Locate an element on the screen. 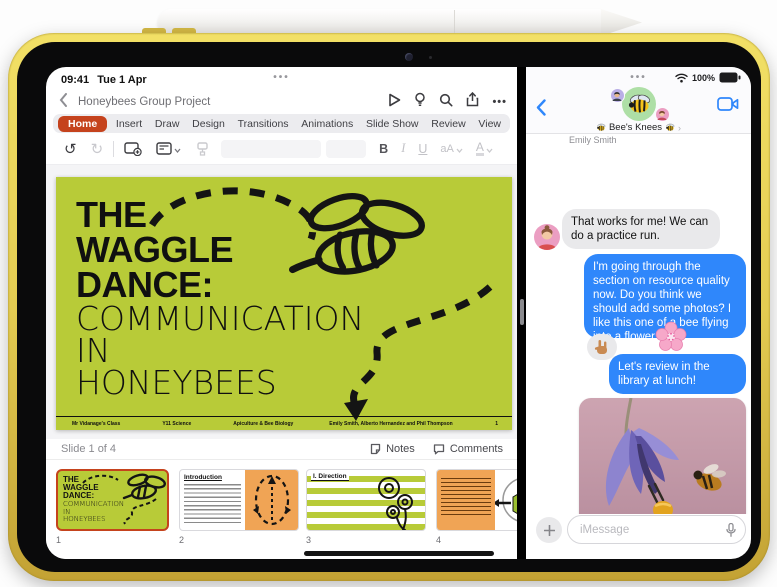 The height and width of the screenshot is (587, 777). tapback-love-you-gesture is located at coordinates (605, 351).